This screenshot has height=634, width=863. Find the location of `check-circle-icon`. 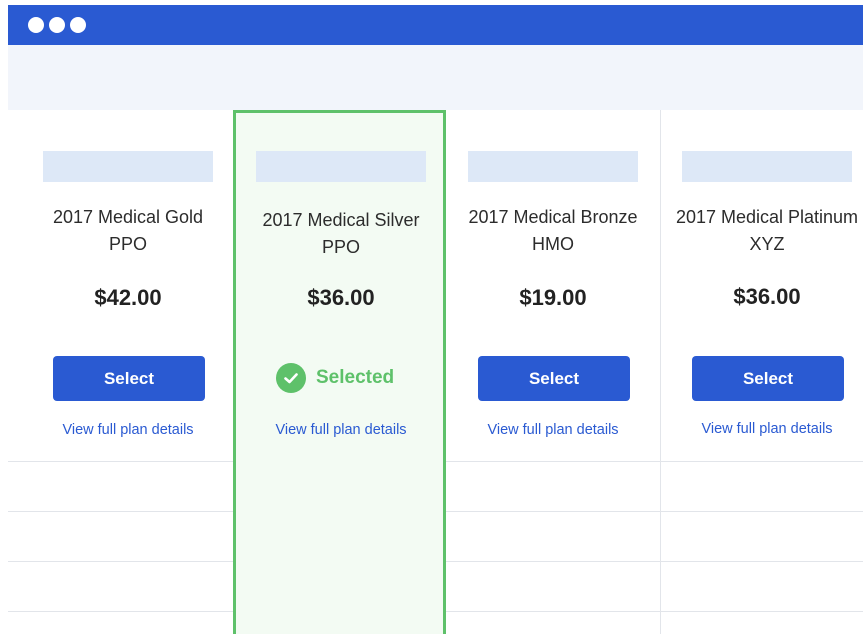

check-circle-icon is located at coordinates (291, 378).